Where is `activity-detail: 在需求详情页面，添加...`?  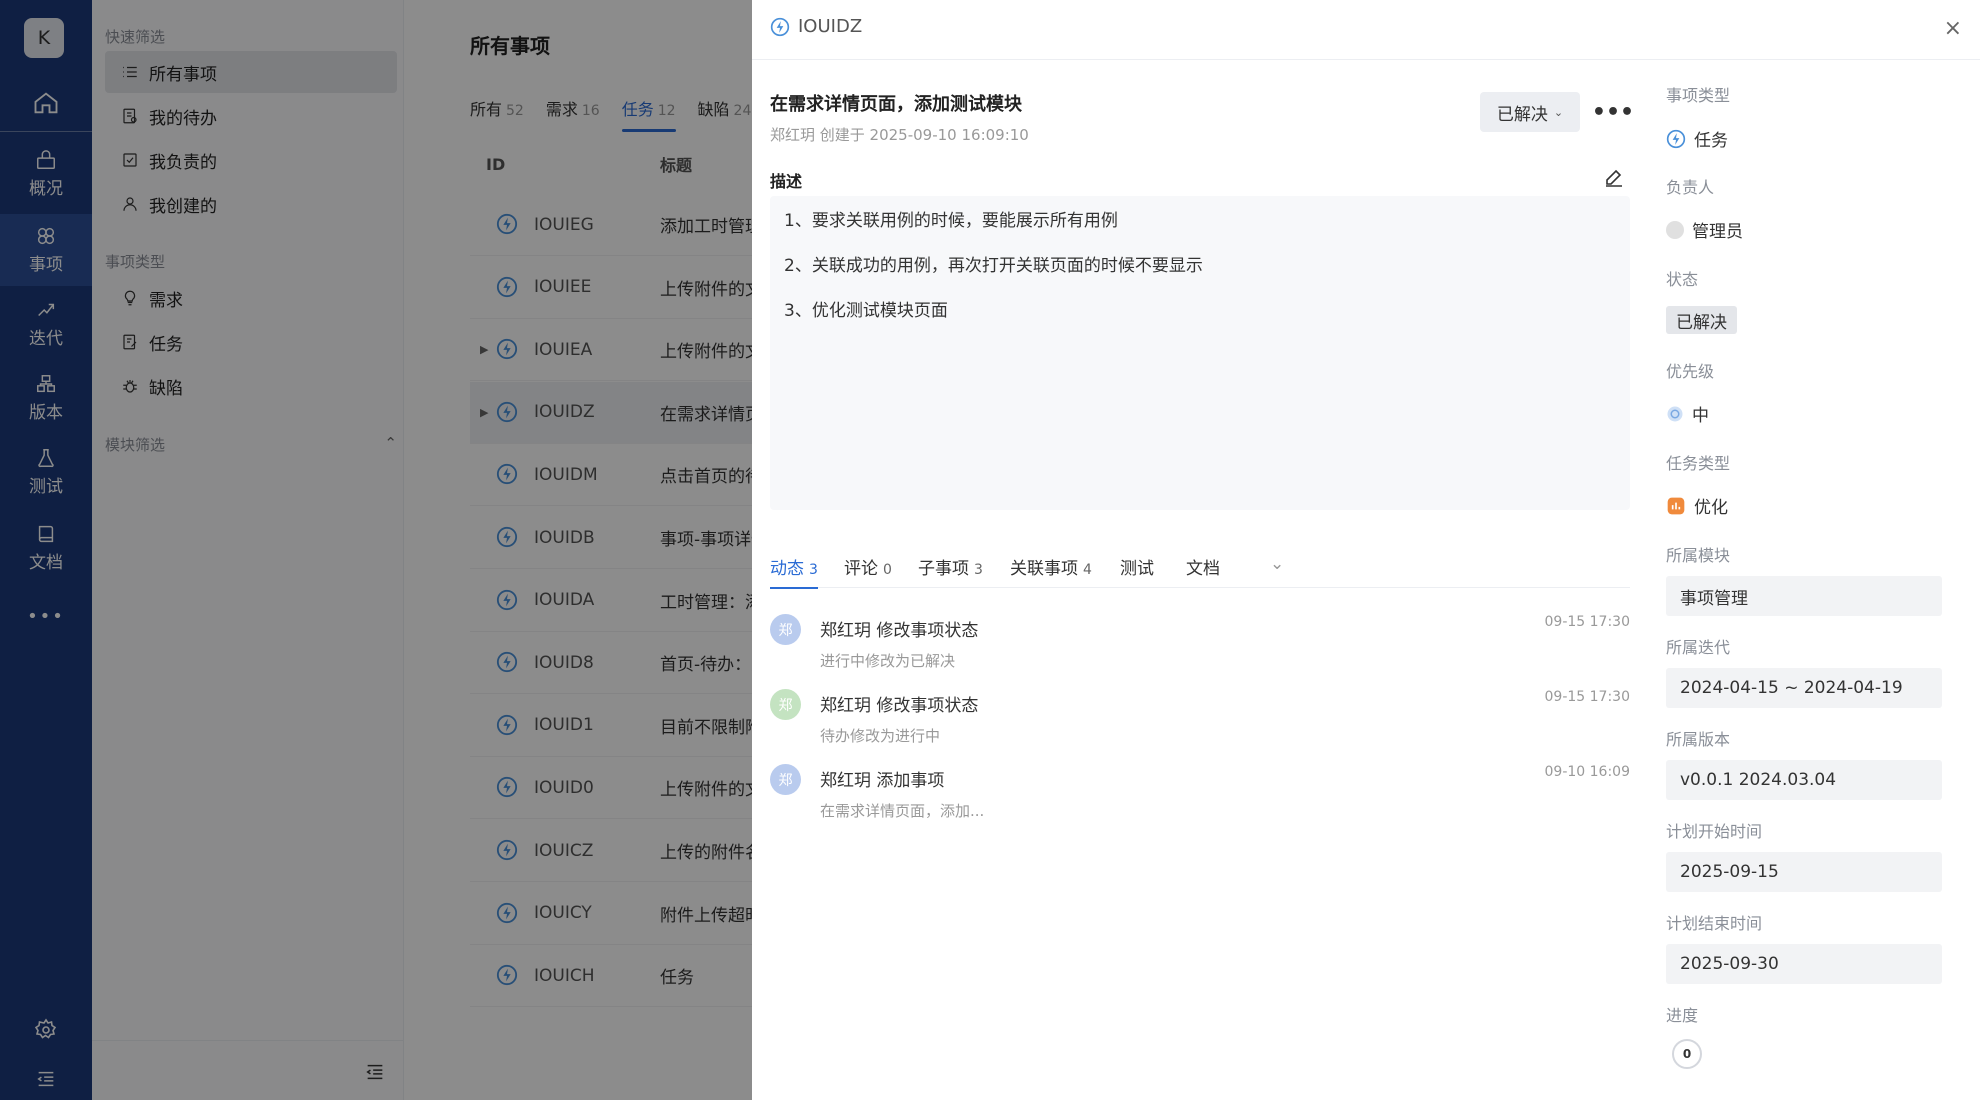
activity-detail: 在需求详情页面，添加... is located at coordinates (902, 811).